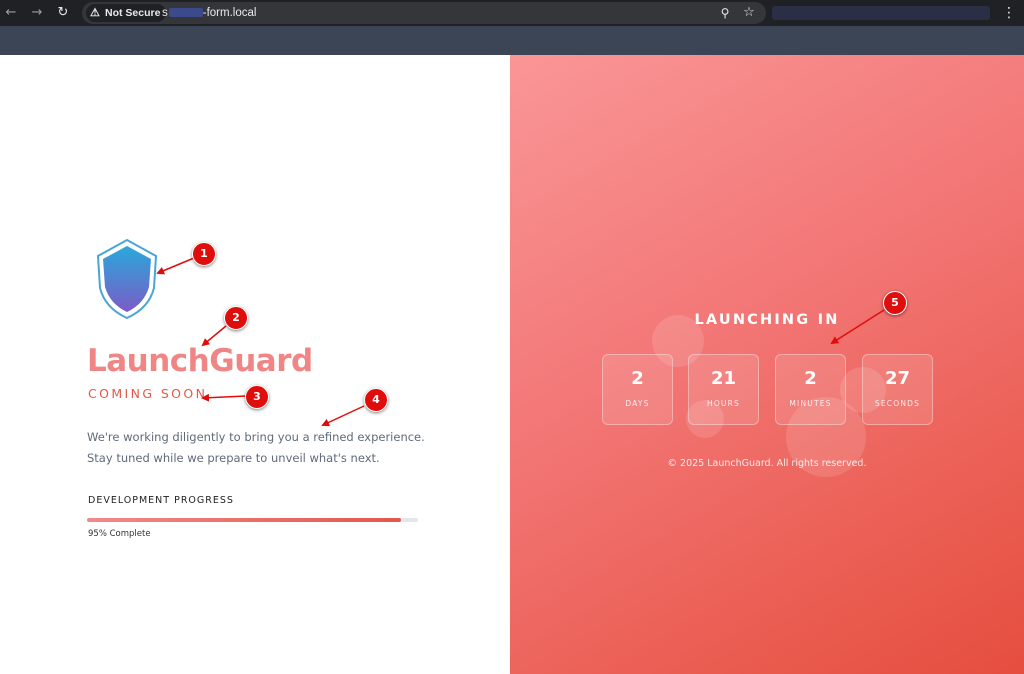  Describe the element at coordinates (897, 378) in the screenshot. I see `countdown-value: 27` at that location.